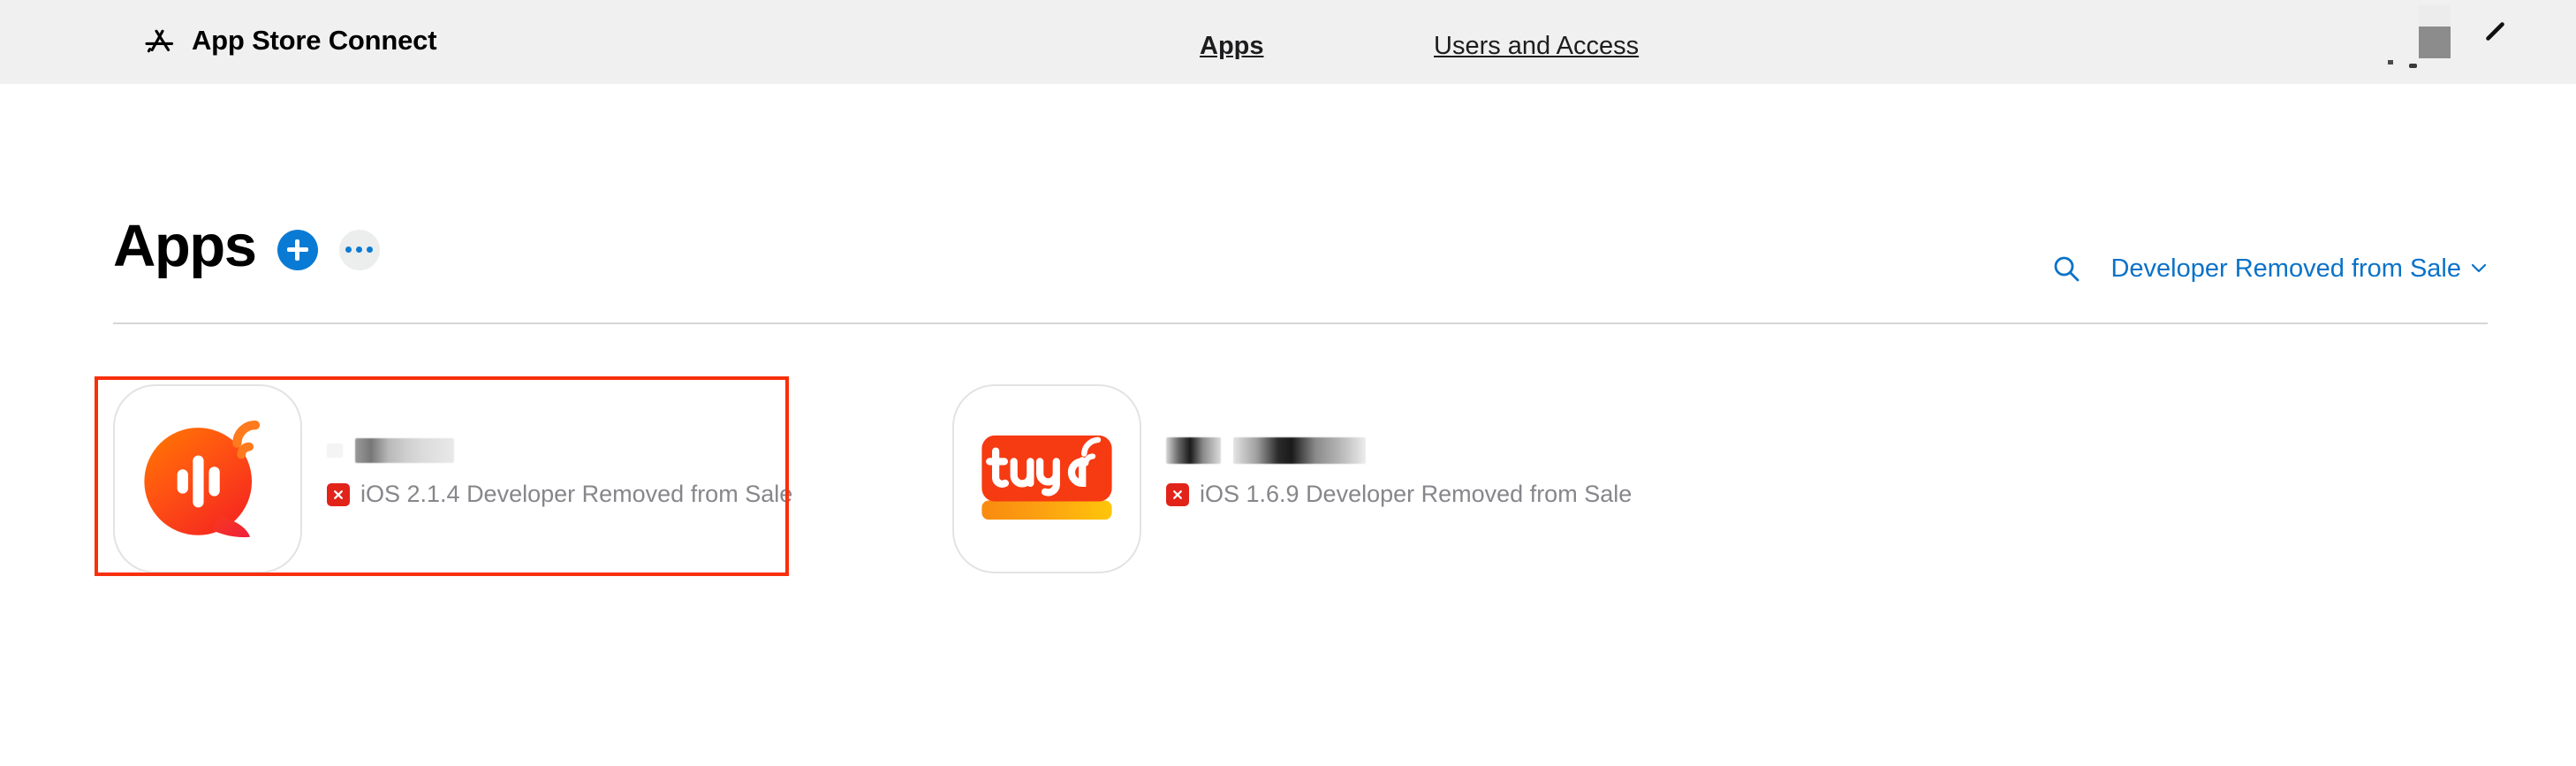  What do you see at coordinates (1537, 46) in the screenshot?
I see `nav-item-users-and-access: Users and Access` at bounding box center [1537, 46].